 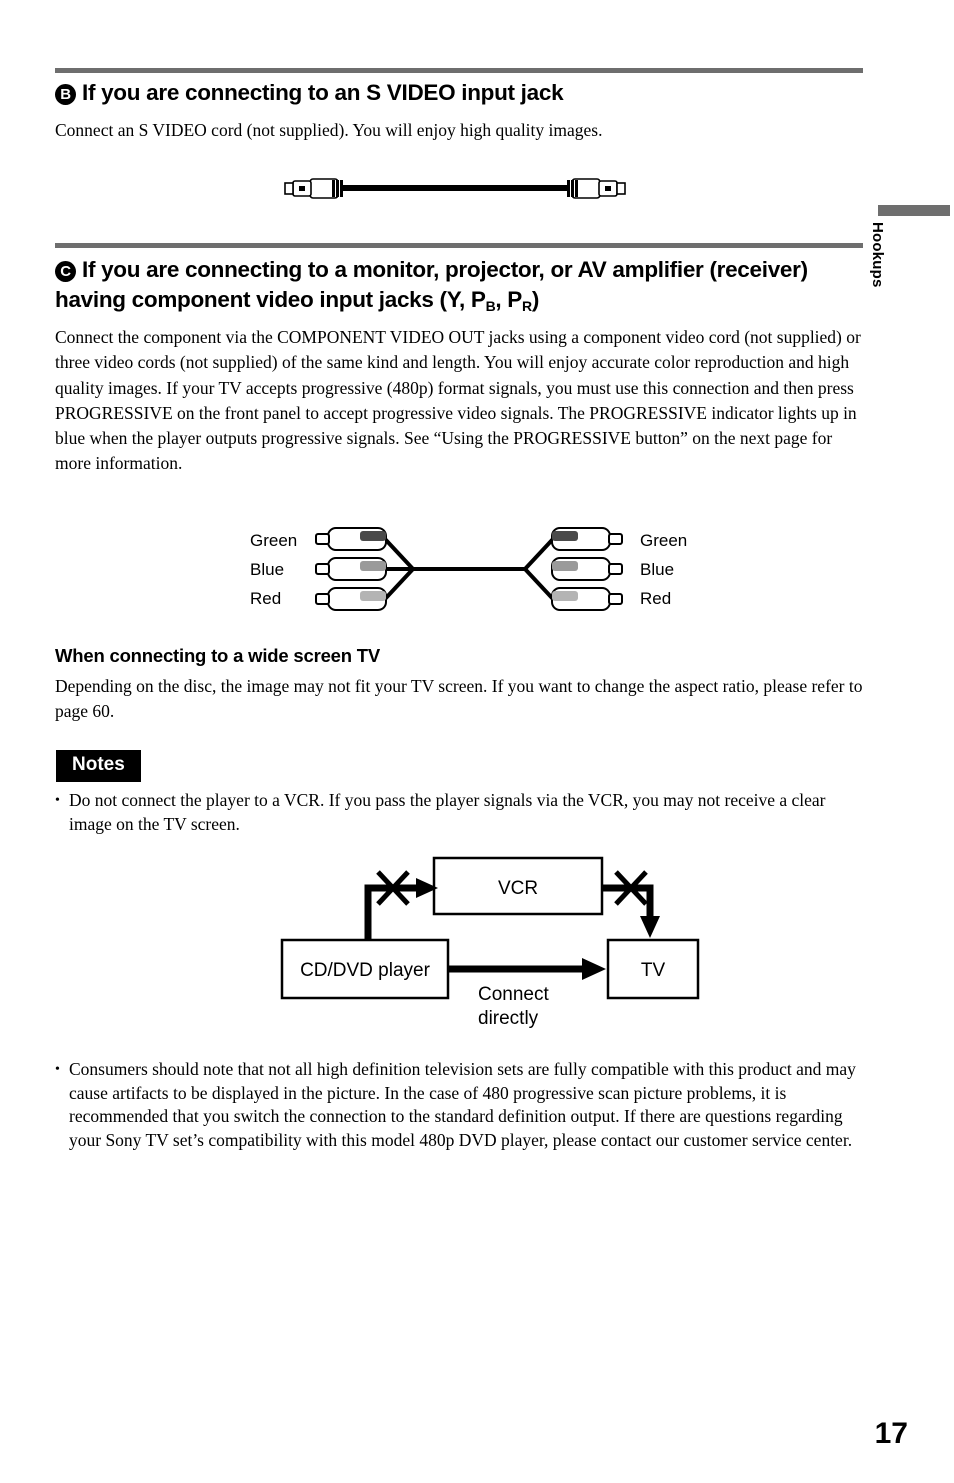 What do you see at coordinates (365, 970) in the screenshot?
I see `player-box-label: CD/DVD player` at bounding box center [365, 970].